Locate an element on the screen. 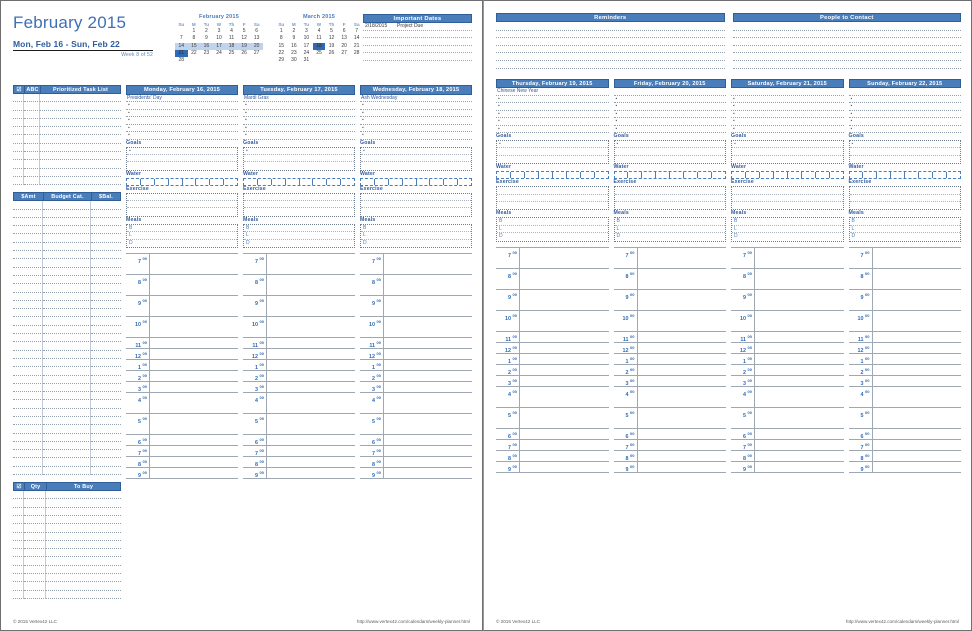  calendar-day-cell: 12 is located at coordinates (244, 38).